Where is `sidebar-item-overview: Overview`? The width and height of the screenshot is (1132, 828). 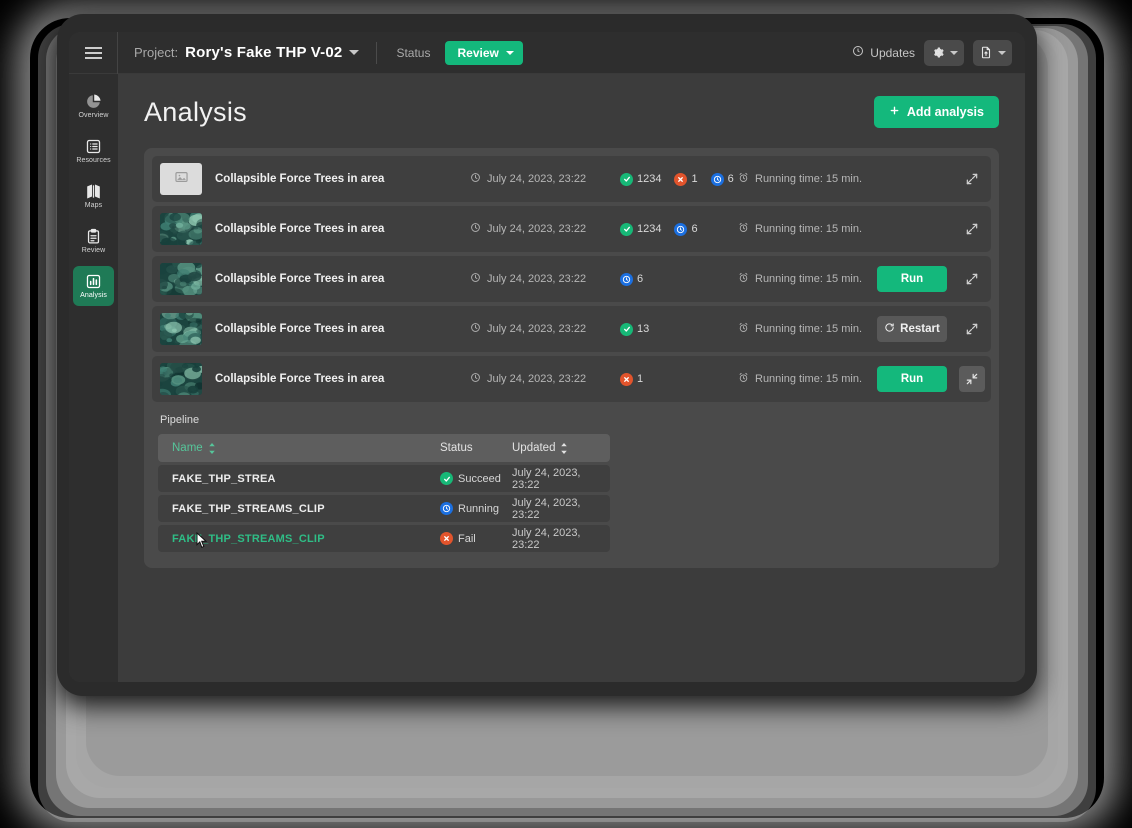 sidebar-item-overview: Overview is located at coordinates (93, 106).